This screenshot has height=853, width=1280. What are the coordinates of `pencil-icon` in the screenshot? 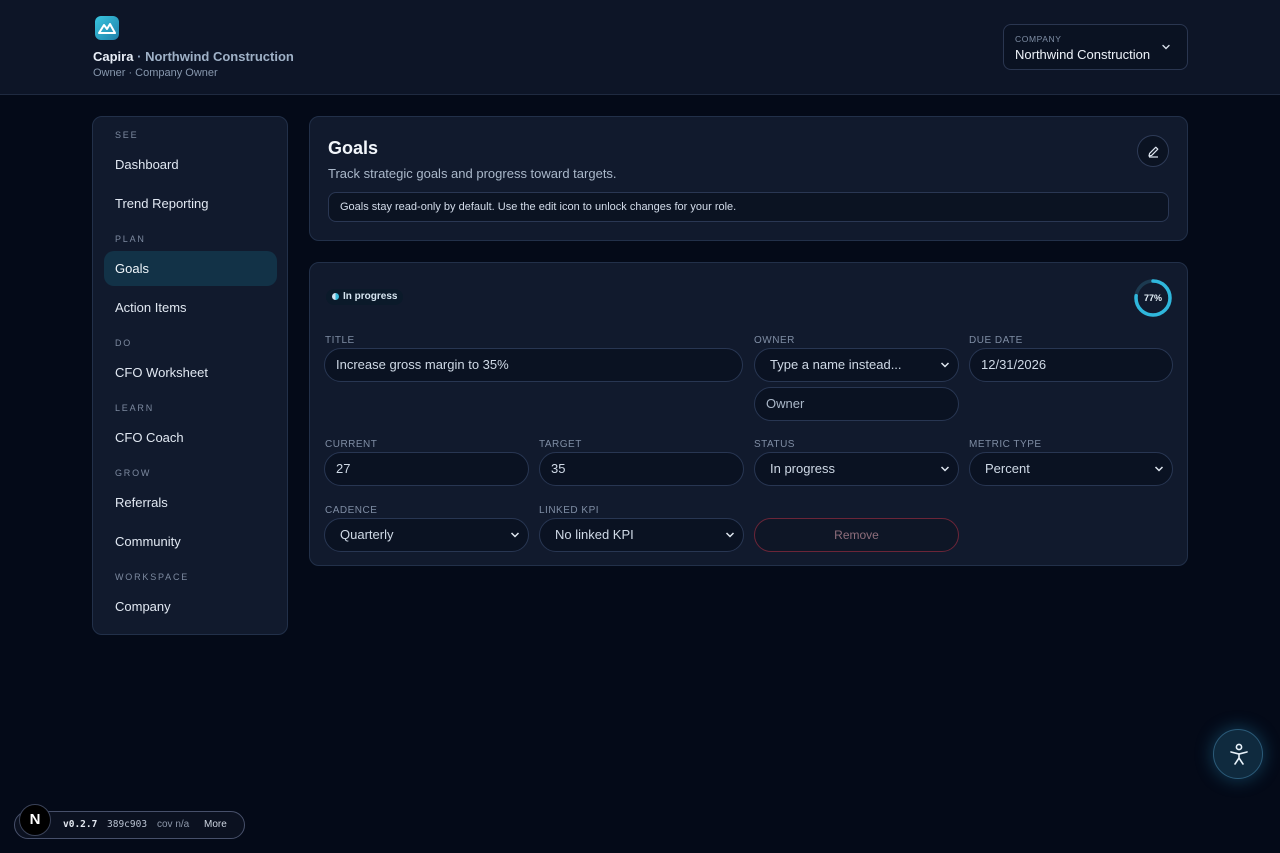 It's located at (1153, 152).